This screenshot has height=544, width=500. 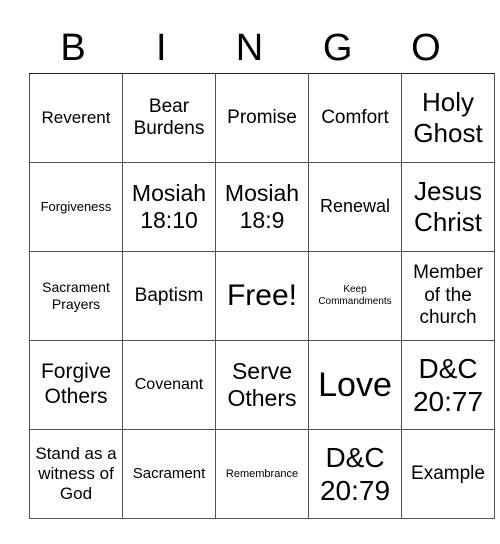 What do you see at coordinates (76, 207) in the screenshot?
I see `bingo-cell: Forgiveness` at bounding box center [76, 207].